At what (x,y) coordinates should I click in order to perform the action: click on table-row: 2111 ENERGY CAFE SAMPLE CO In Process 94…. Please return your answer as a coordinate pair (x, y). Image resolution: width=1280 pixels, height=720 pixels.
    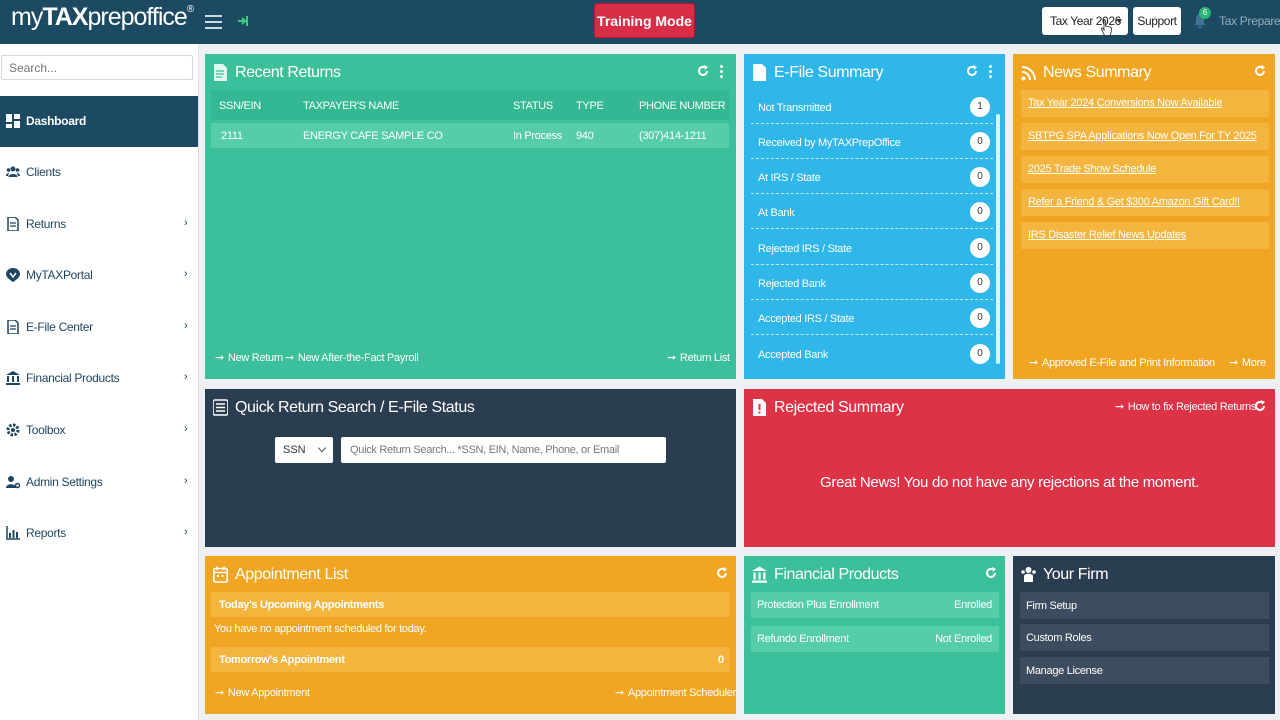
    Looking at the image, I should click on (470, 135).